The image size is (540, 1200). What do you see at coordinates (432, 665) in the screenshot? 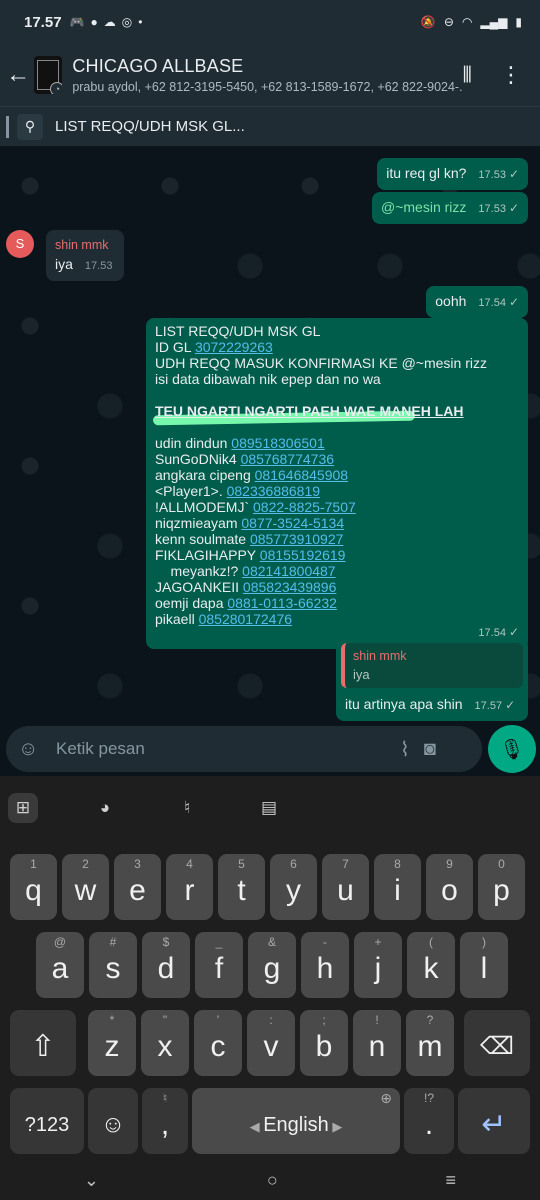
I see `quoted-message: shin mmk iya` at bounding box center [432, 665].